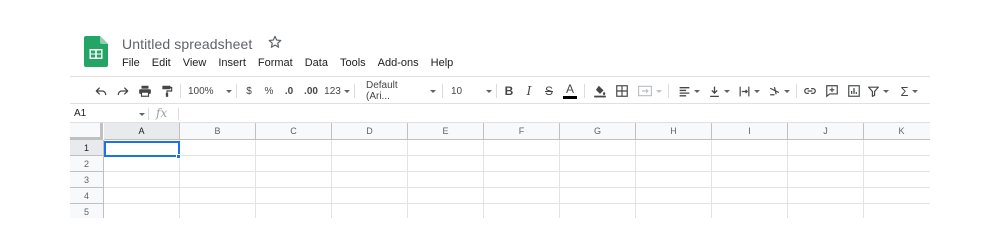 The width and height of the screenshot is (1000, 248). I want to click on cell-h5, so click(674, 211).